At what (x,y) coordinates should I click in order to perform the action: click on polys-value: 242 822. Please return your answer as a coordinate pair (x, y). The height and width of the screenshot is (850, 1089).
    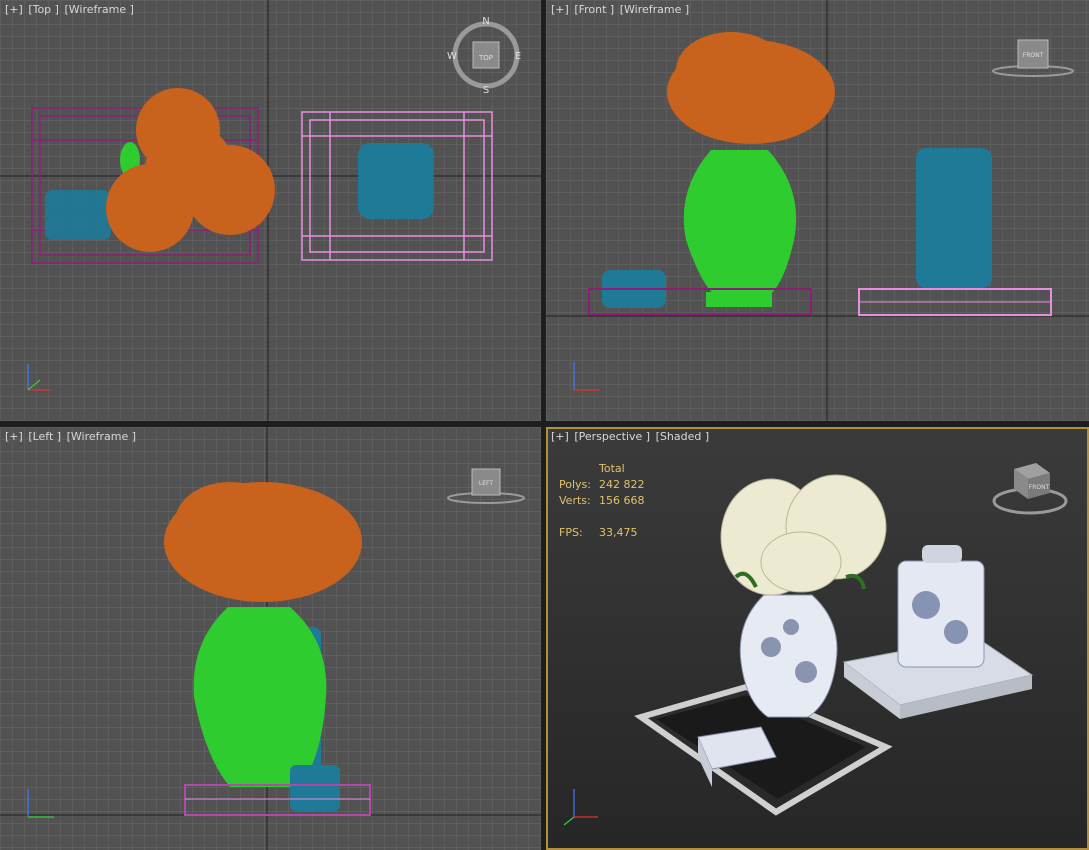
    Looking at the image, I should click on (622, 484).